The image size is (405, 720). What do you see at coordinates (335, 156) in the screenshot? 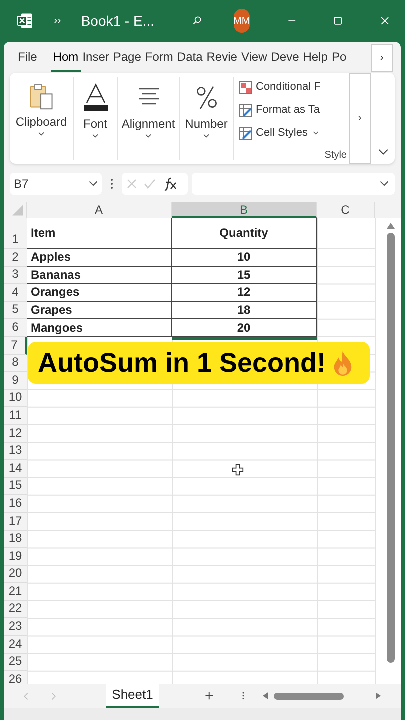
I see `group-label: Style` at bounding box center [335, 156].